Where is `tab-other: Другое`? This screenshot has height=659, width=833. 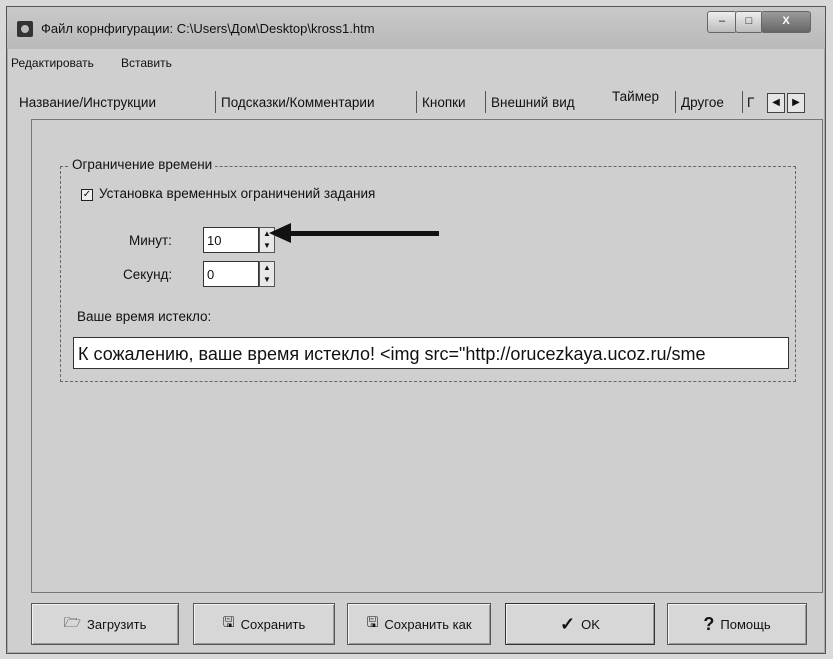
tab-other: Другое is located at coordinates (702, 102).